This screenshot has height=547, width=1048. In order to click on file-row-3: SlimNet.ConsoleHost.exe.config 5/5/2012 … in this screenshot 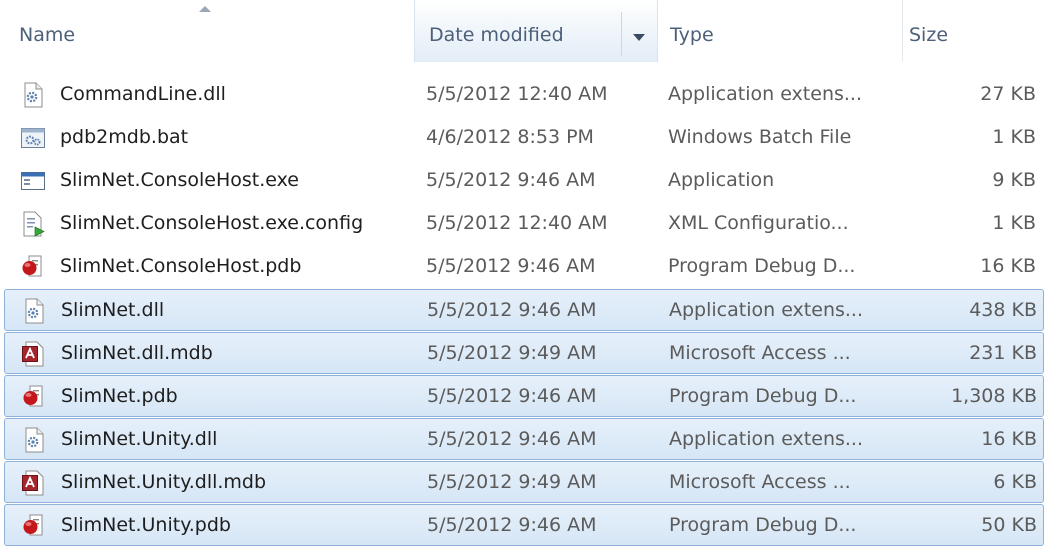, I will do `click(524, 224)`.